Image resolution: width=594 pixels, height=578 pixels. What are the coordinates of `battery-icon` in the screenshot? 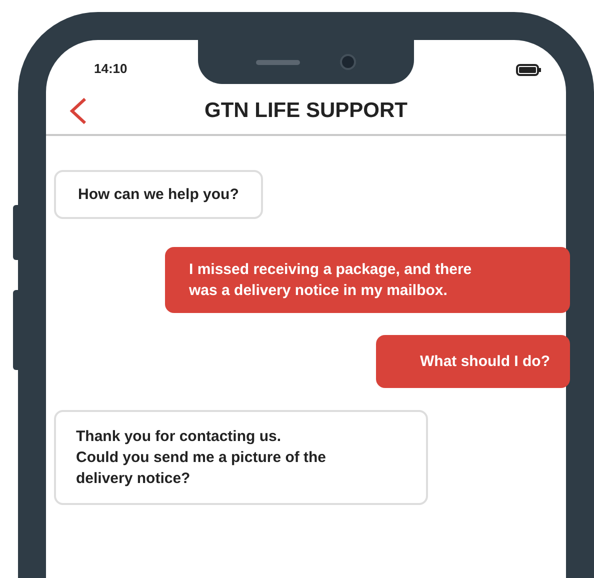 It's located at (529, 70).